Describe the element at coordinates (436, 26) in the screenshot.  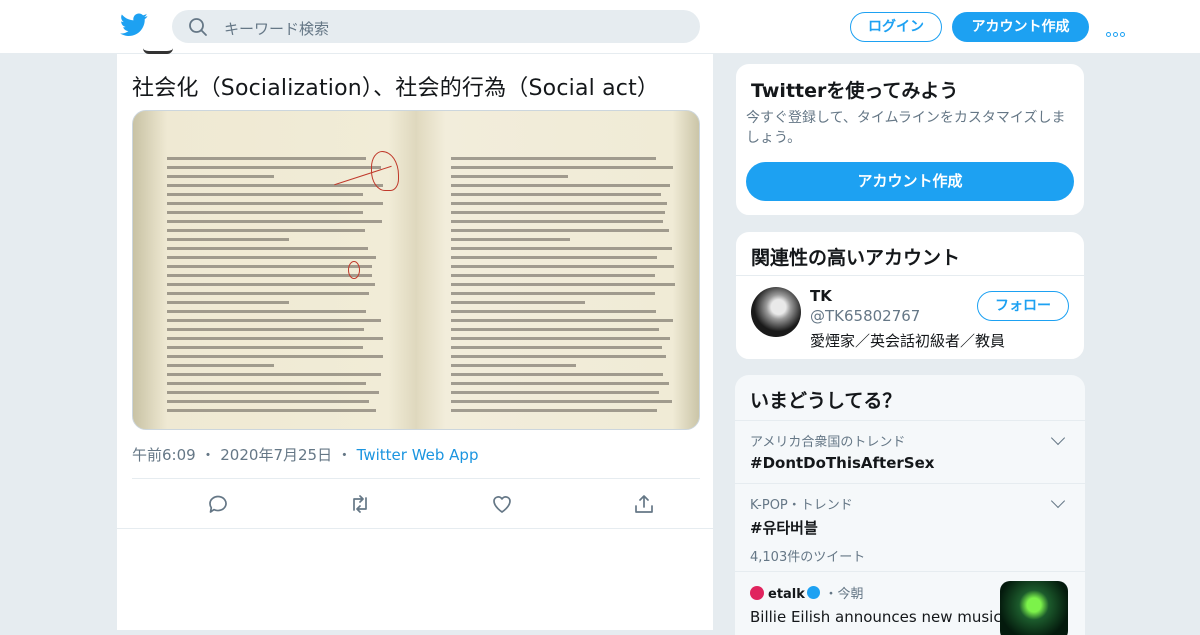
I see `search-box: キーワード検索` at that location.